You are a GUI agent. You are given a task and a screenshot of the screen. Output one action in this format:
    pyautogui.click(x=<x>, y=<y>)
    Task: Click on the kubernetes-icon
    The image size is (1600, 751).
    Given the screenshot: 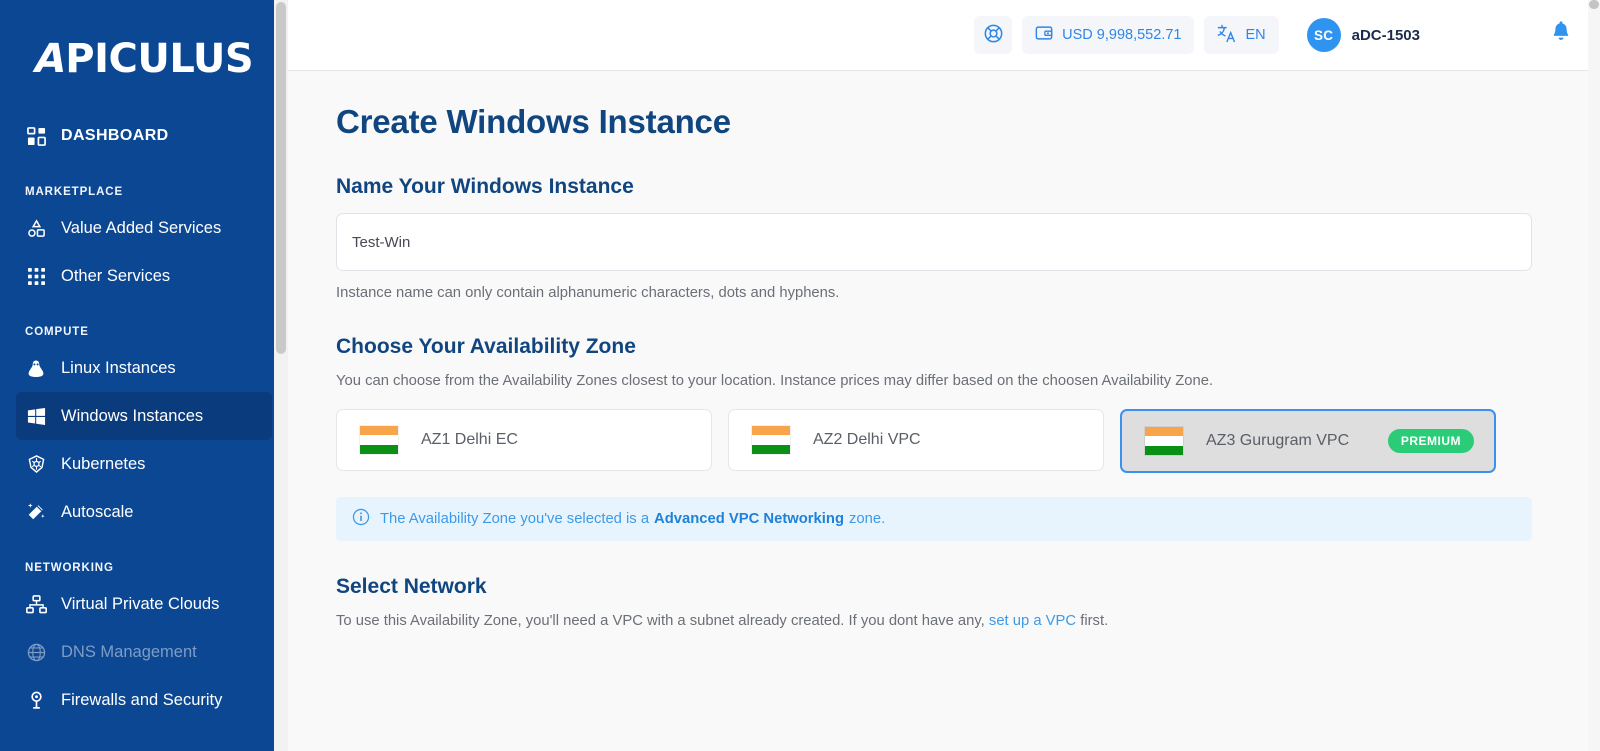 What is the action you would take?
    pyautogui.click(x=36, y=464)
    